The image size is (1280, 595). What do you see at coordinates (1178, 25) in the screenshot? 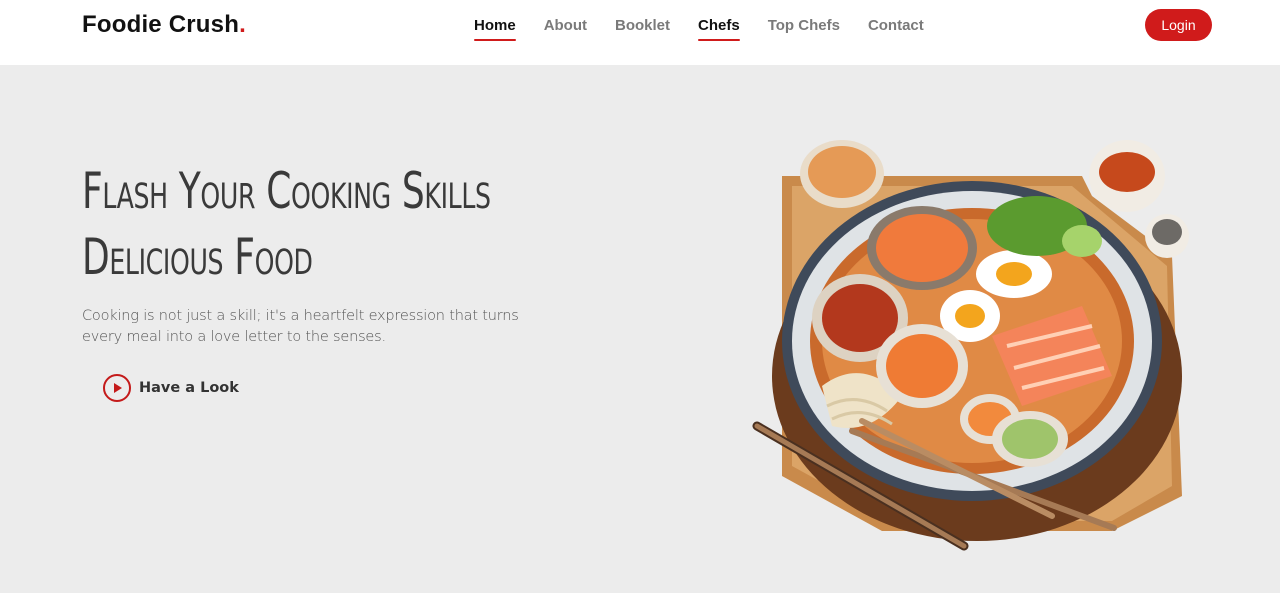
I see `login-button: Login` at bounding box center [1178, 25].